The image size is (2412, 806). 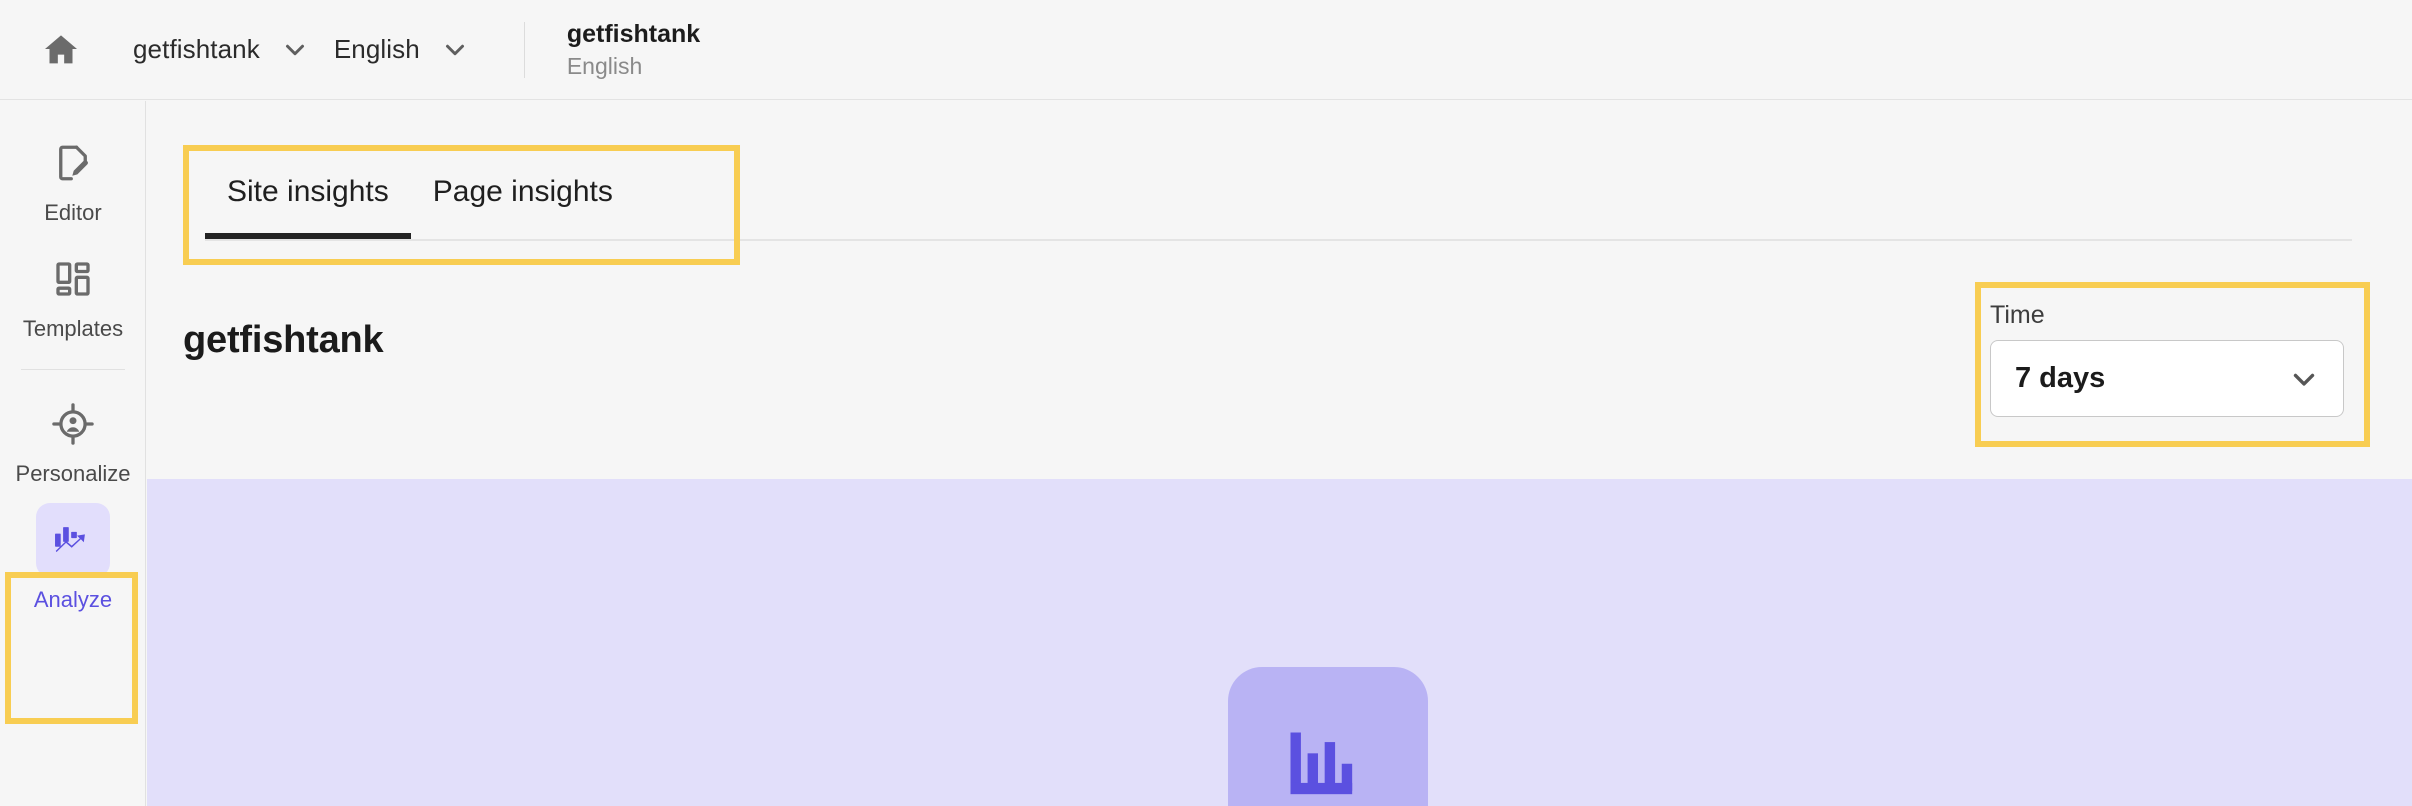 What do you see at coordinates (73, 540) in the screenshot?
I see `bar-chart-trend-icon` at bounding box center [73, 540].